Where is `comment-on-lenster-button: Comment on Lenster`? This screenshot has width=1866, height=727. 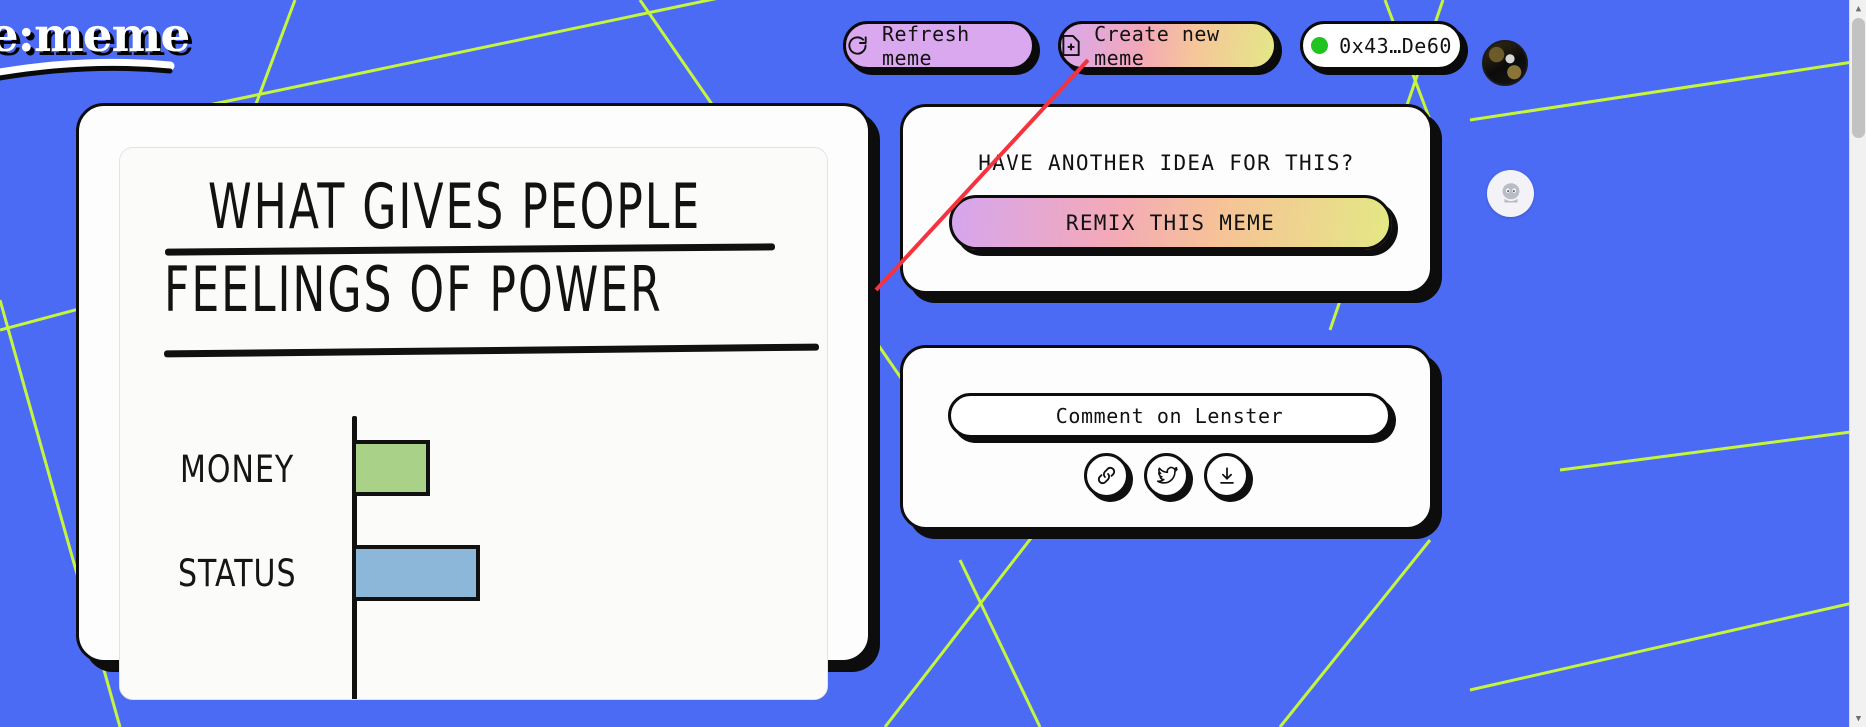 comment-on-lenster-button: Comment on Lenster is located at coordinates (1169, 415).